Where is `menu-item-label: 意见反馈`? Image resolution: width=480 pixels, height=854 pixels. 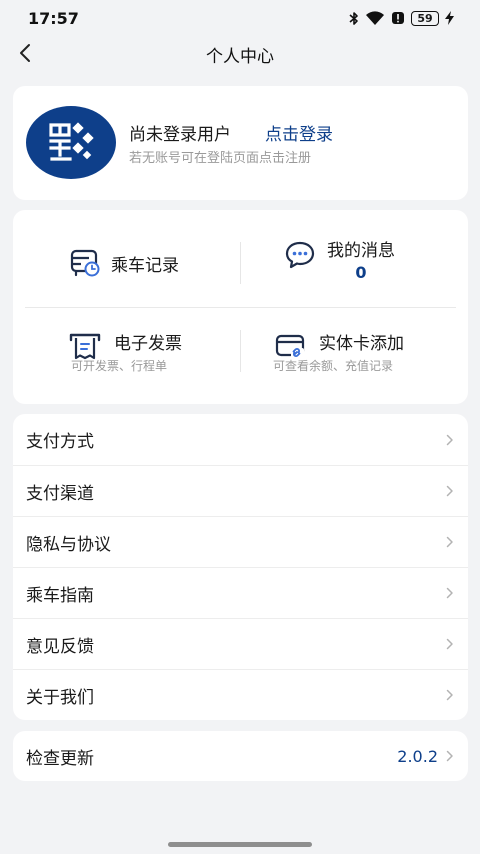 menu-item-label: 意见反馈 is located at coordinates (60, 646).